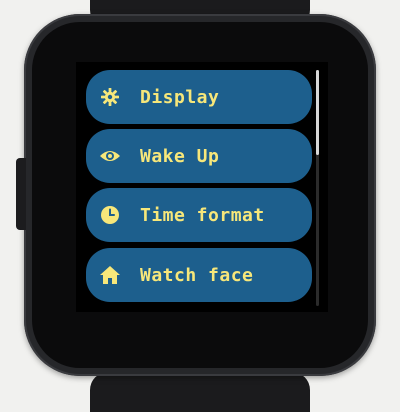 The height and width of the screenshot is (412, 400). What do you see at coordinates (200, 392) in the screenshot?
I see `watch-strap-bottom` at bounding box center [200, 392].